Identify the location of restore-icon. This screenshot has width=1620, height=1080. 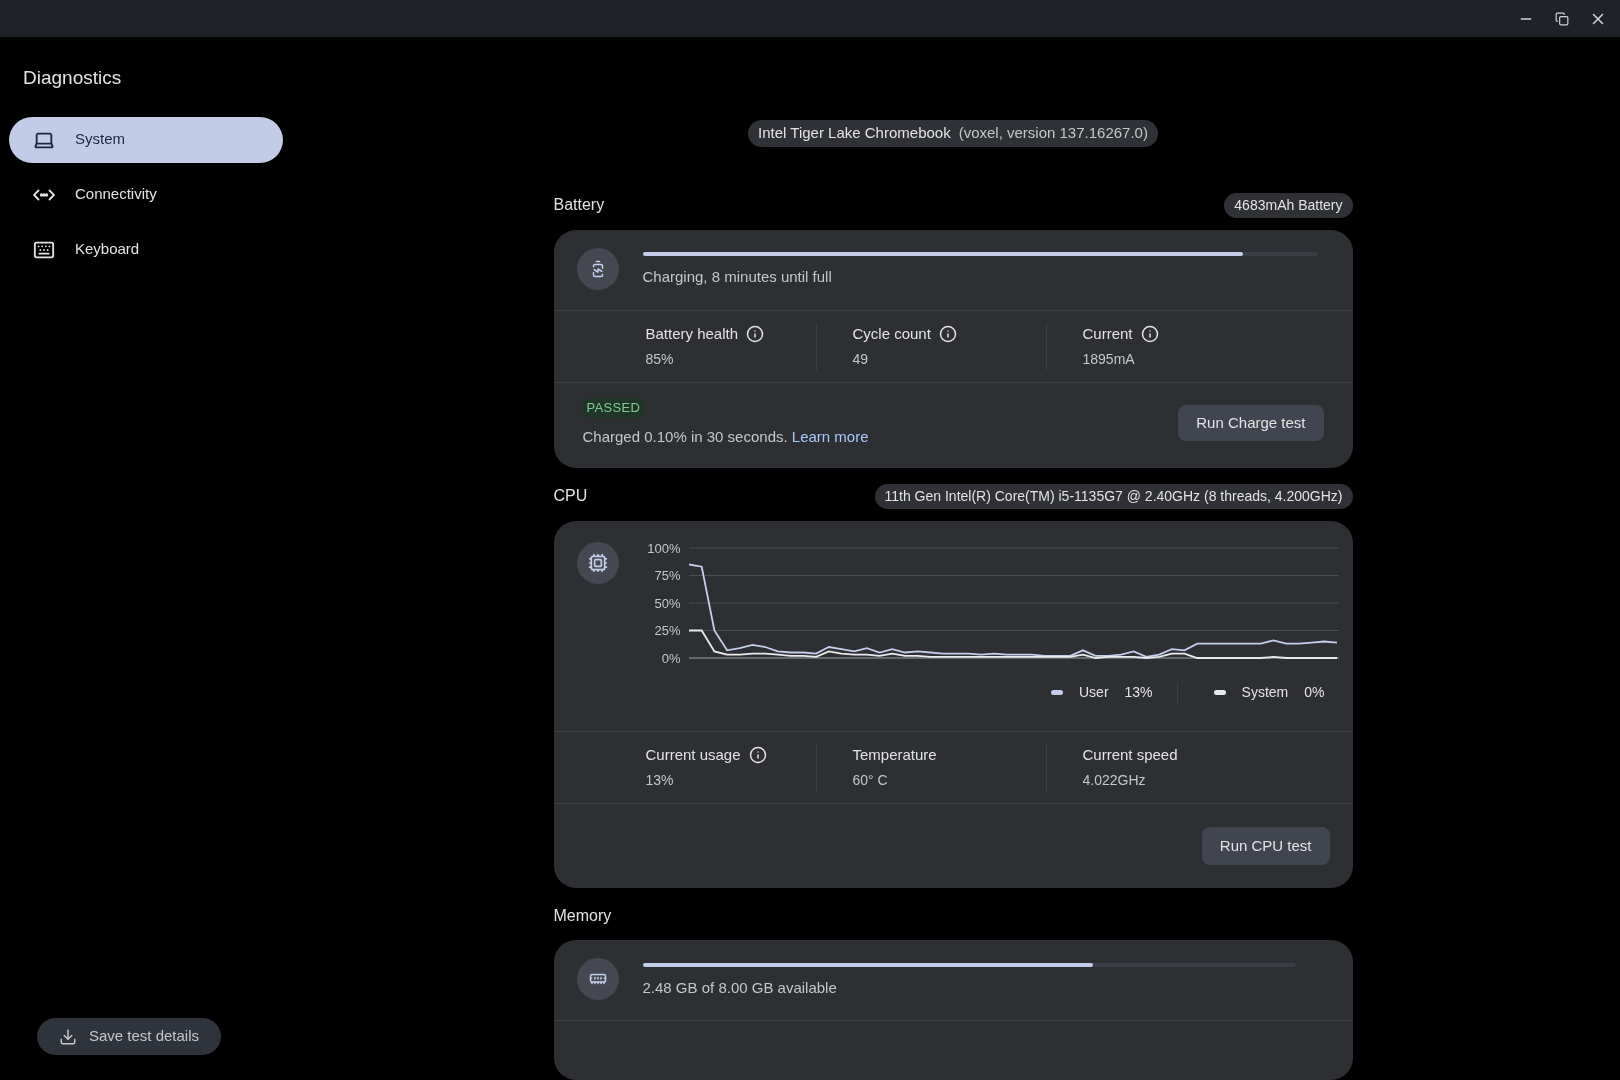
(1562, 18).